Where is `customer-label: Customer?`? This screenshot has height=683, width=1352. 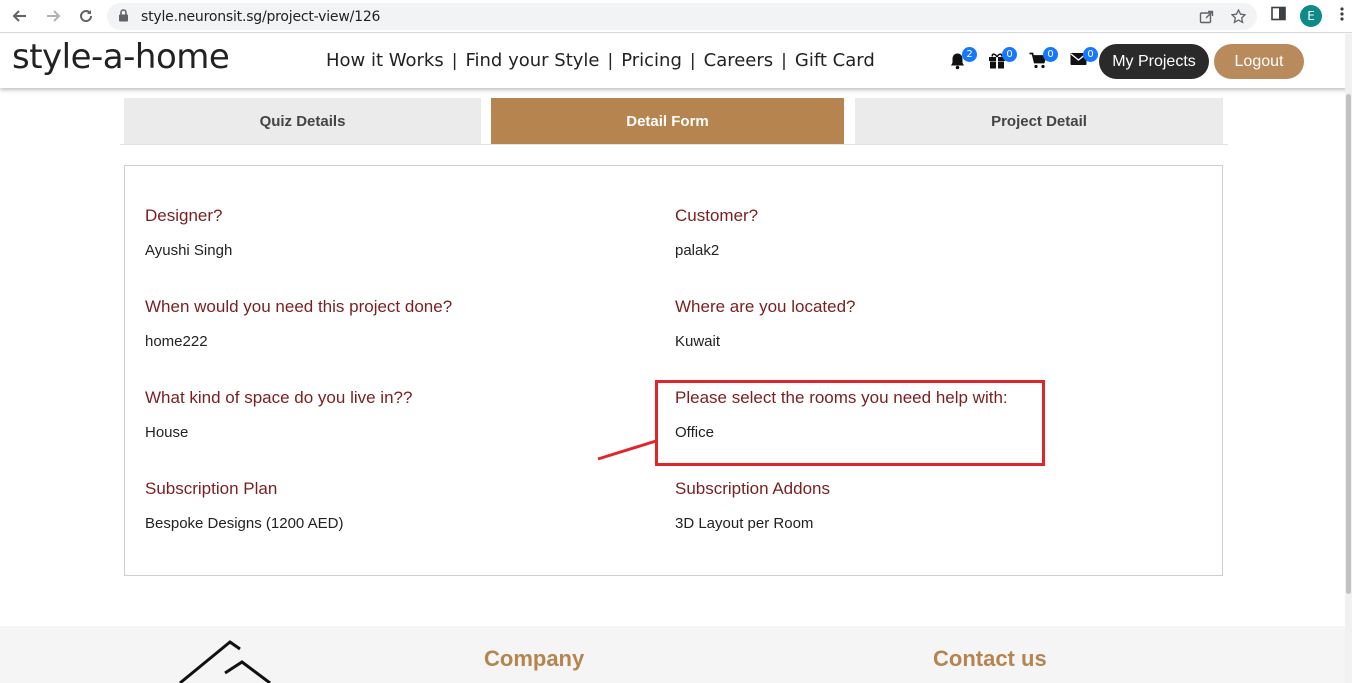 customer-label: Customer? is located at coordinates (717, 215).